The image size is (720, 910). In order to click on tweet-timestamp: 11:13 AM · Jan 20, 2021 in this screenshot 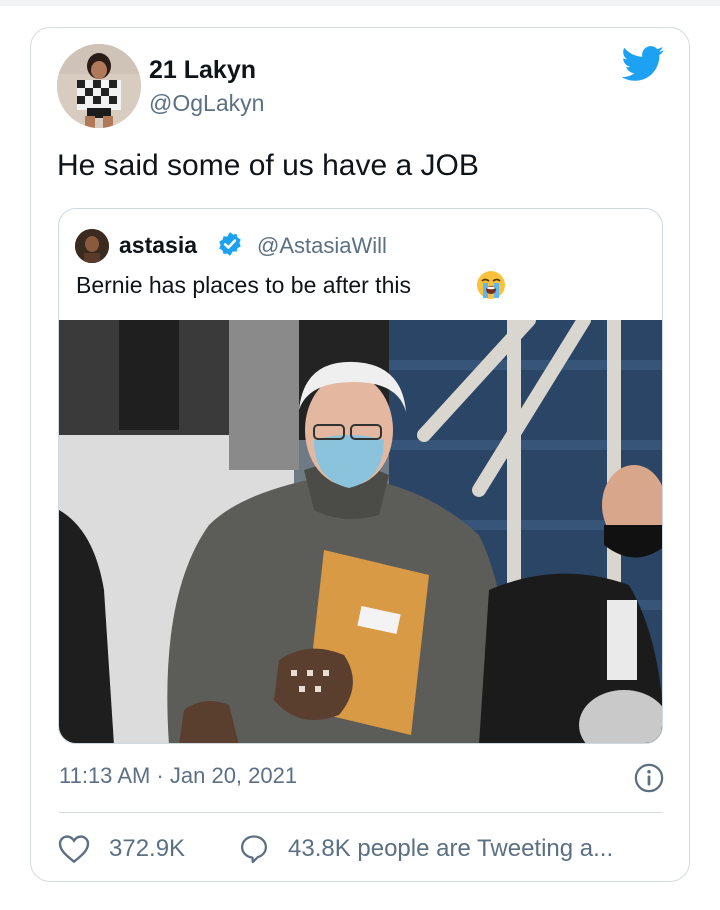, I will do `click(178, 776)`.